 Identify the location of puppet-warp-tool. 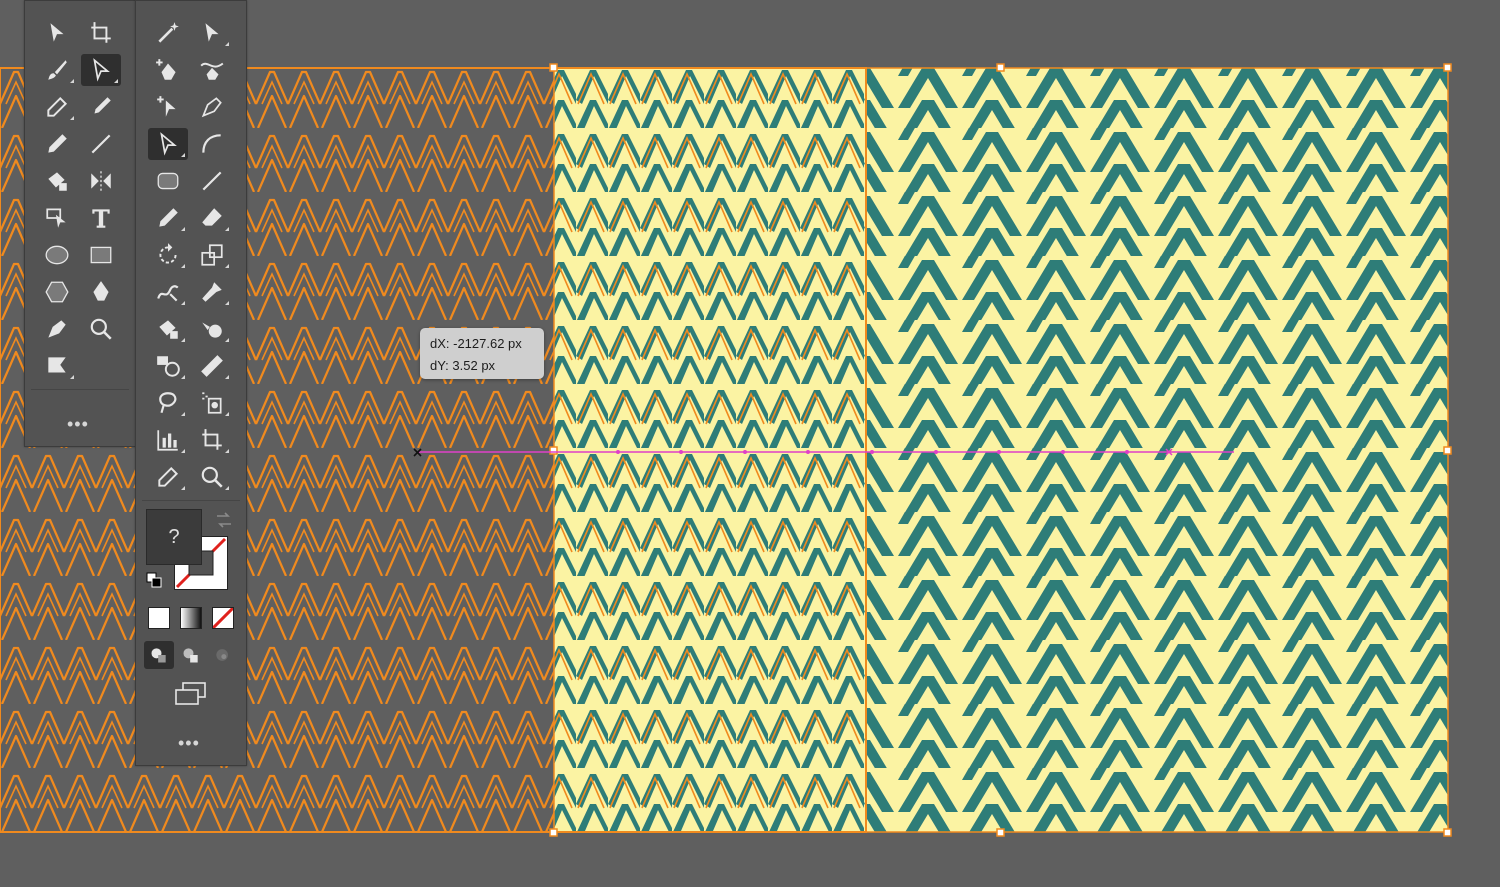
(212, 292).